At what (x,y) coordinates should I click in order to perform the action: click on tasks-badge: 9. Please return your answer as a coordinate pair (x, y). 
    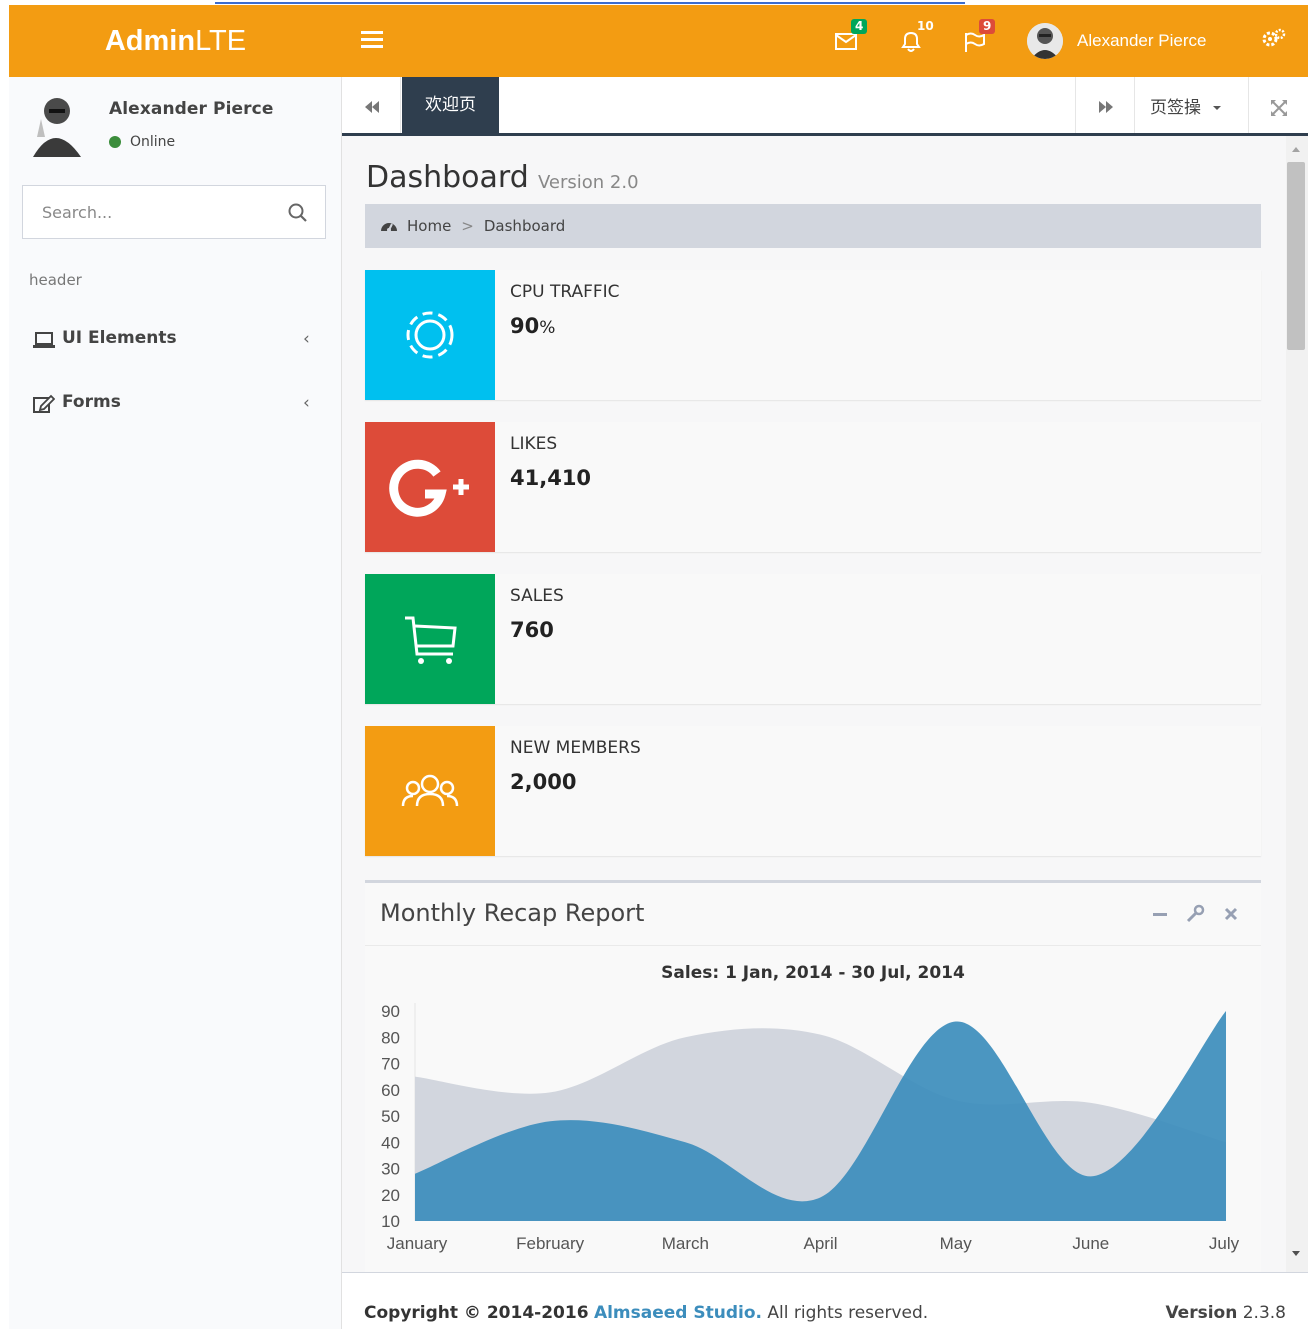
    Looking at the image, I should click on (987, 26).